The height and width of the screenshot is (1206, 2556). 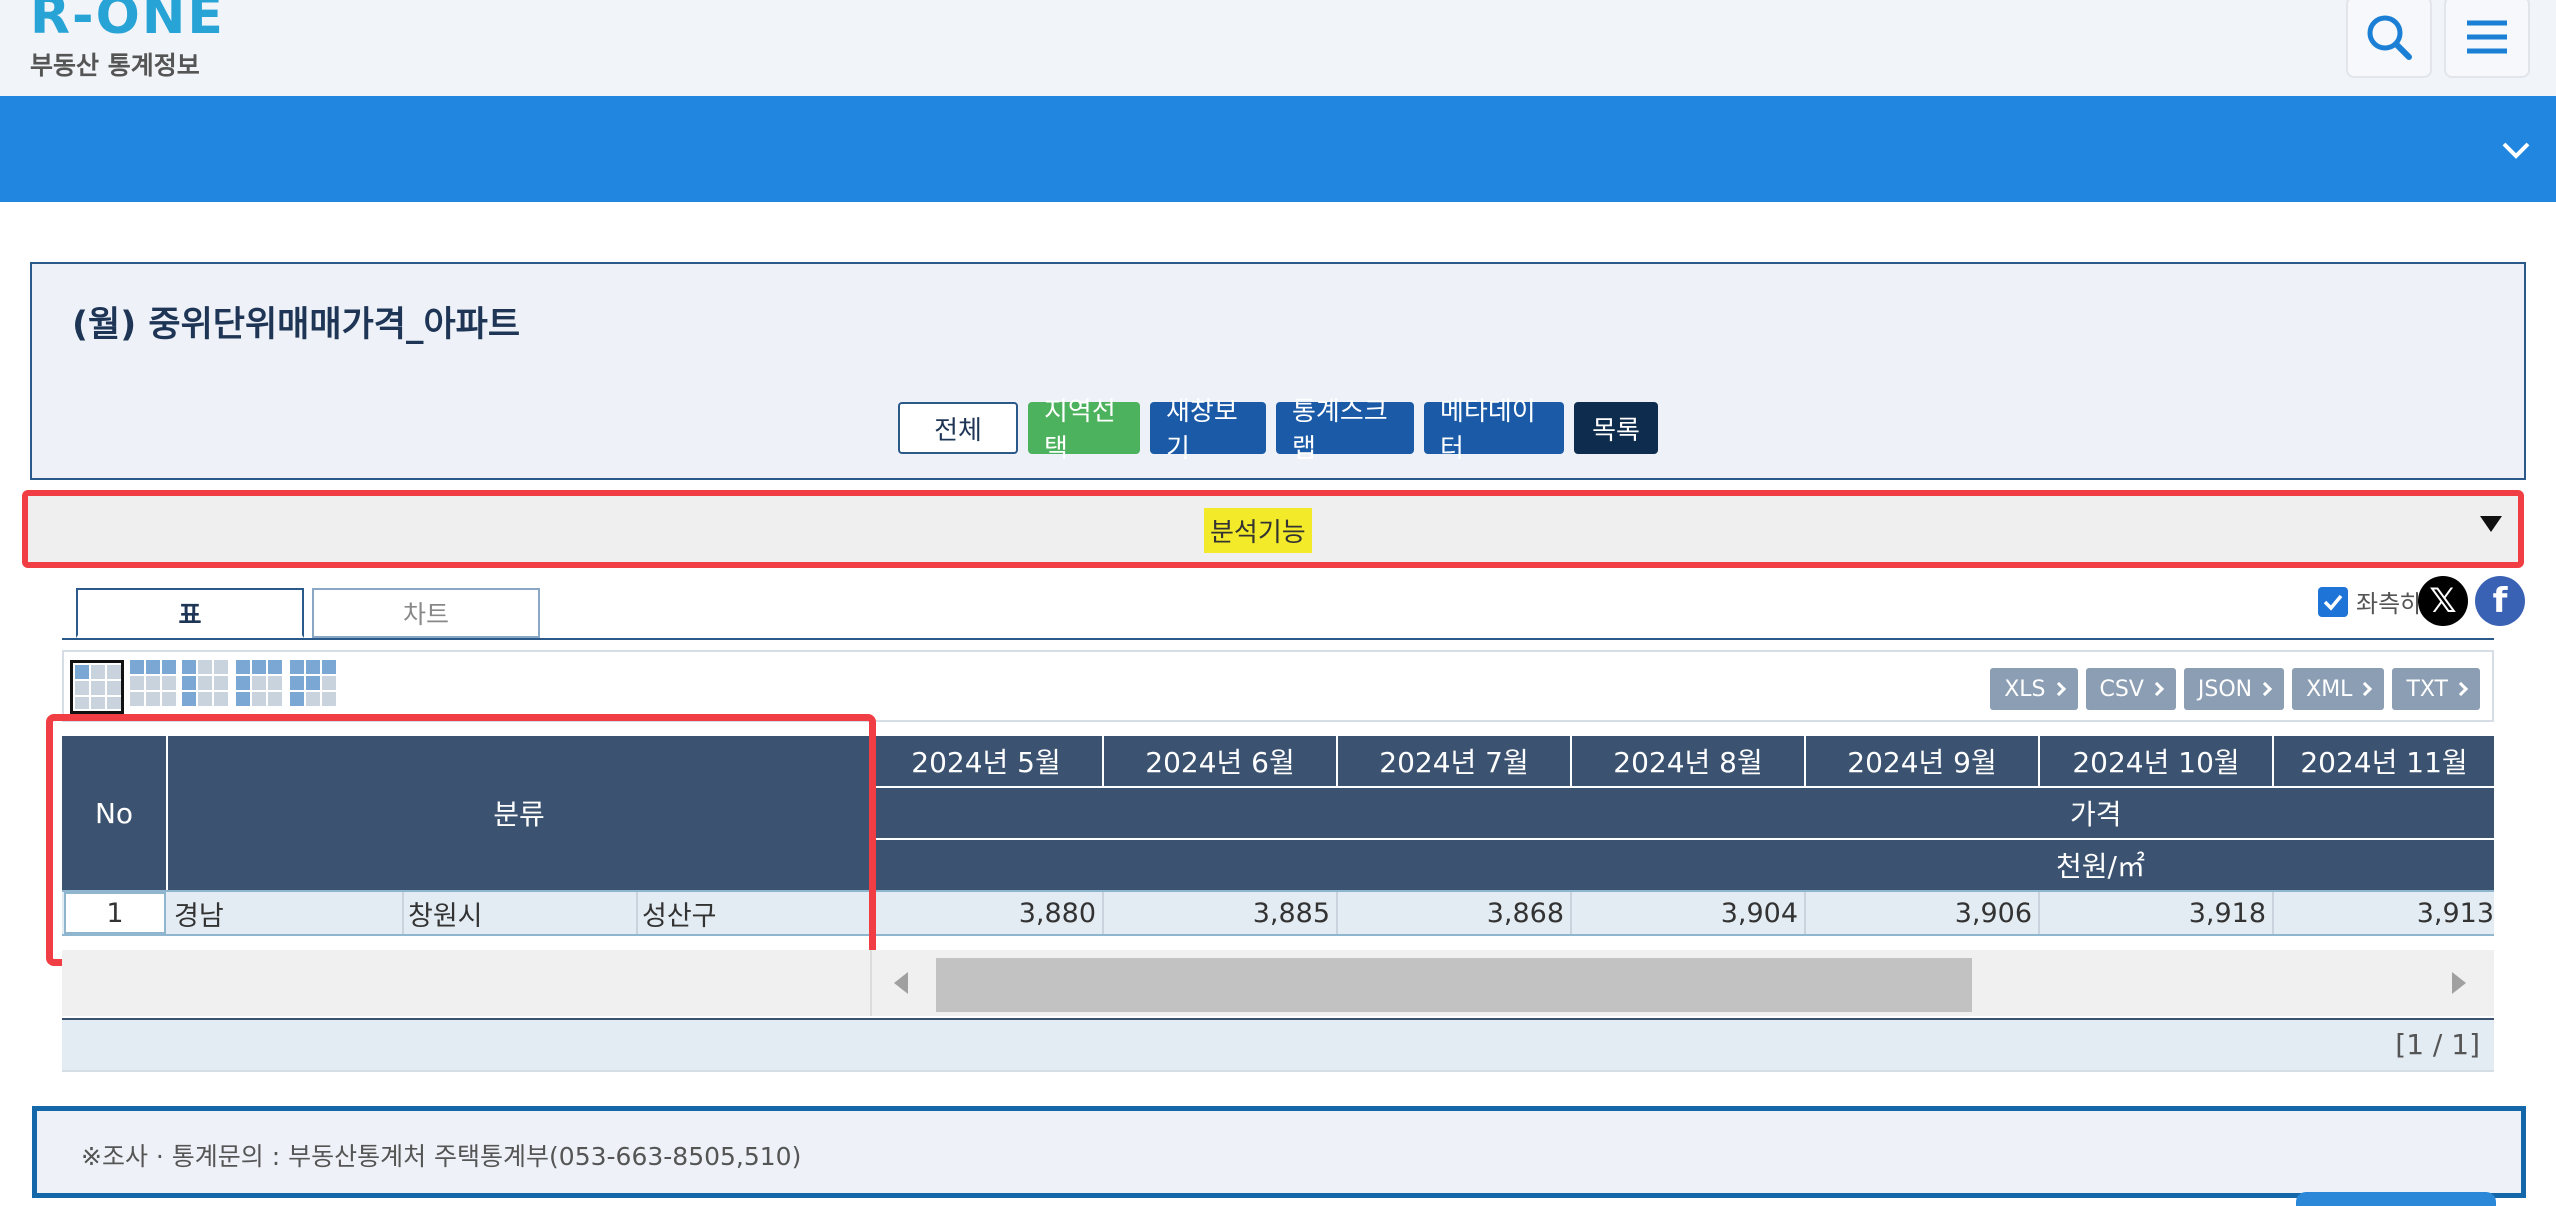 I want to click on highlight-box, so click(x=461, y=840).